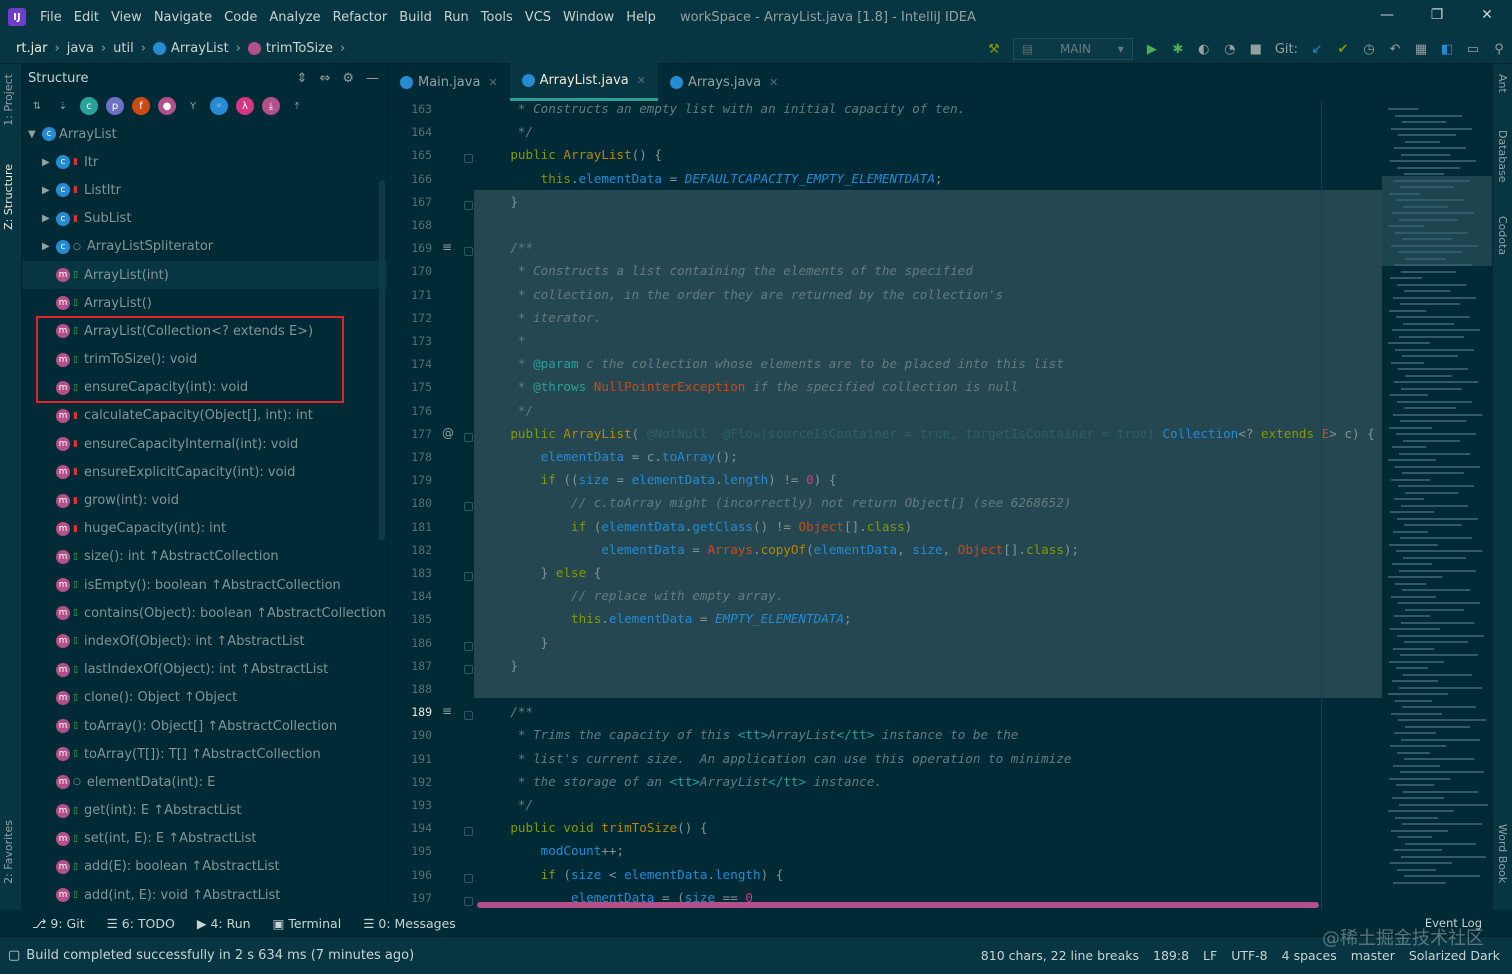 Image resolution: width=1512 pixels, height=974 pixels. What do you see at coordinates (204, 670) in the screenshot?
I see `structure-item: m ▯ lastIndexOf(Object): int ↑AbstractList` at bounding box center [204, 670].